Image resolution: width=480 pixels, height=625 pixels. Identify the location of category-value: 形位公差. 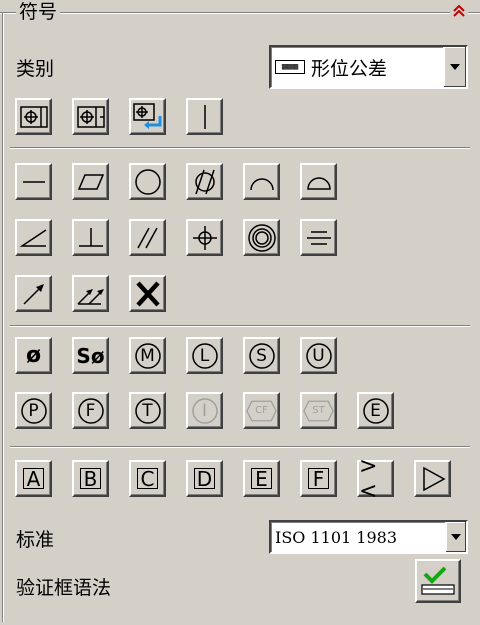
(349, 68).